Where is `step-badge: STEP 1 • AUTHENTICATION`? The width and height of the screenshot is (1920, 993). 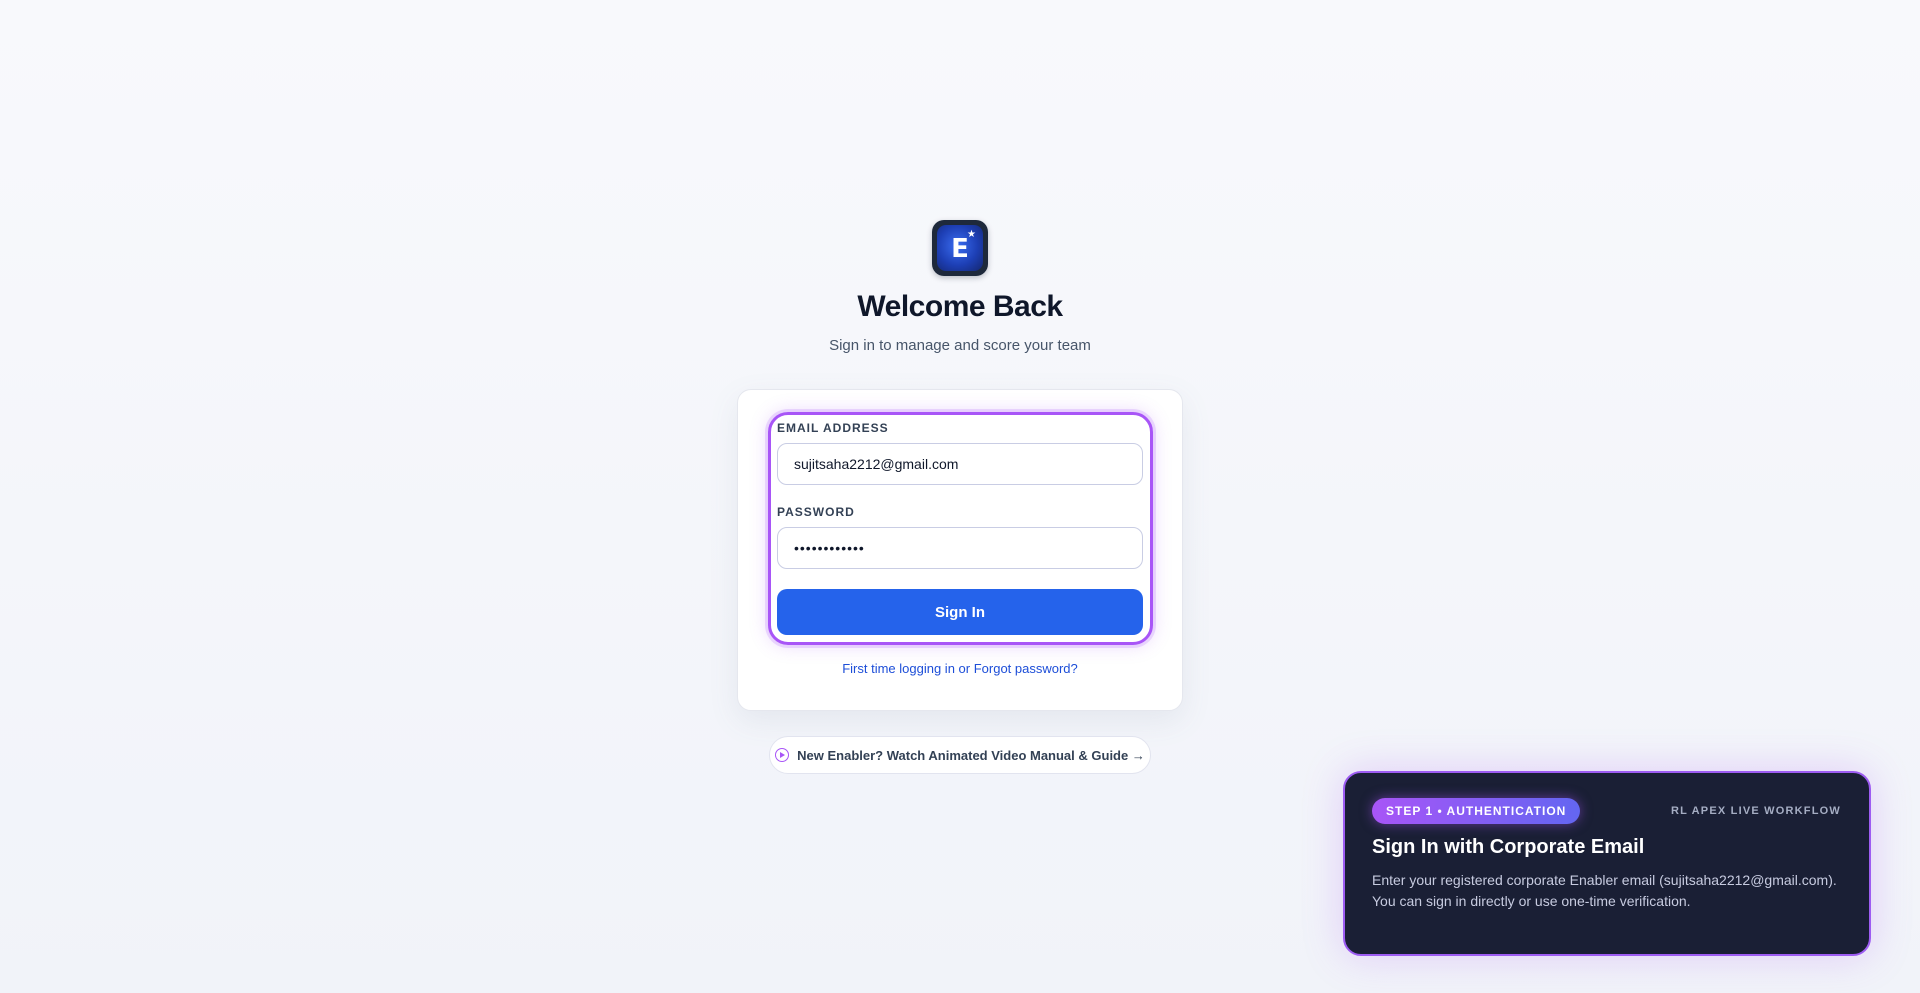
step-badge: STEP 1 • AUTHENTICATION is located at coordinates (1476, 811).